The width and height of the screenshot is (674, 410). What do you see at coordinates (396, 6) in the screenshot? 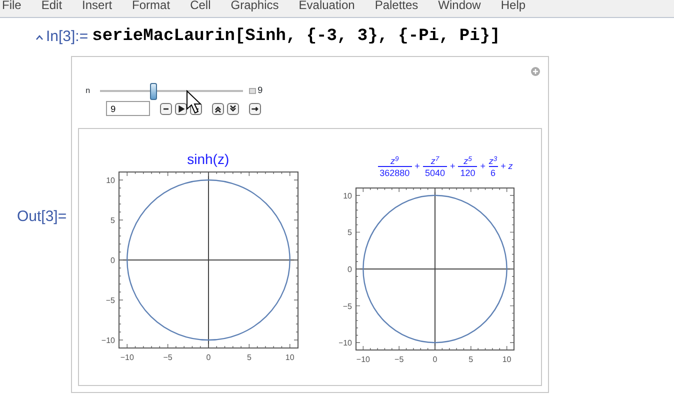
I see `menu-item: Palettes` at bounding box center [396, 6].